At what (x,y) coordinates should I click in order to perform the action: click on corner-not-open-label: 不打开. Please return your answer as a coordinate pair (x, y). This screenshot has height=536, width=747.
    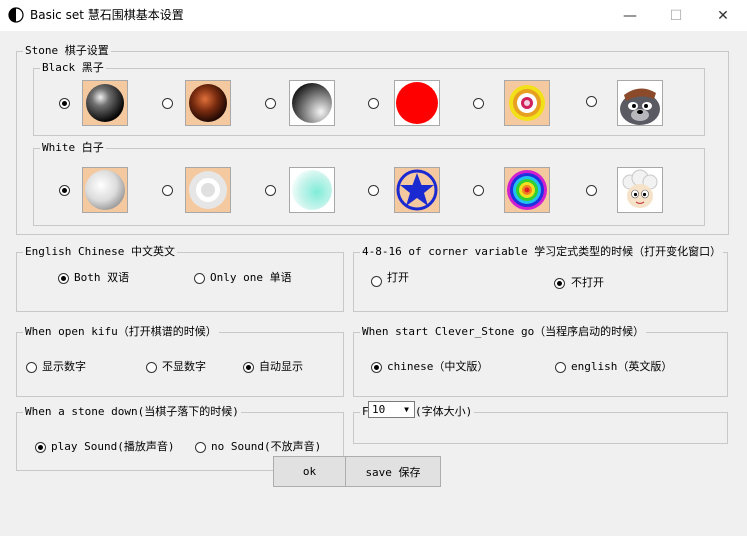
    Looking at the image, I should click on (587, 283).